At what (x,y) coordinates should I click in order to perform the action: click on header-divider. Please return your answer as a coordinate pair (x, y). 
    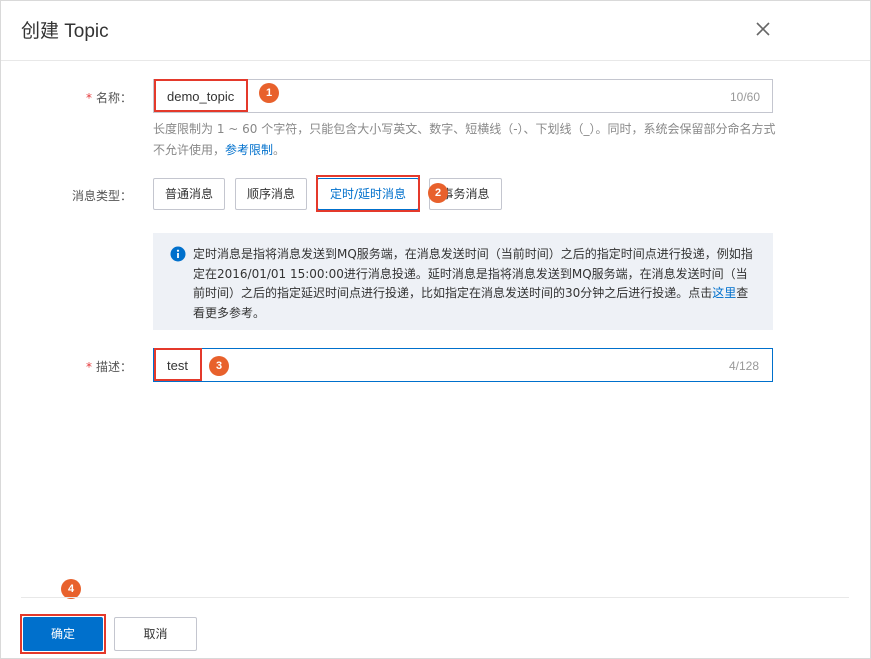
    Looking at the image, I should click on (435, 60).